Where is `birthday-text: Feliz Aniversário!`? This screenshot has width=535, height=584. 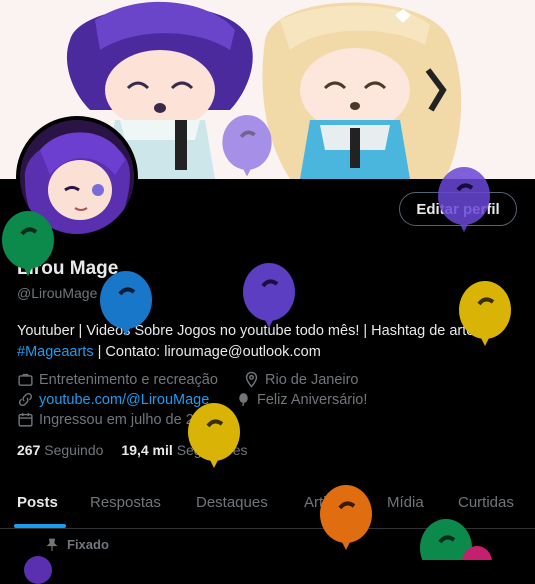
birthday-text: Feliz Aniversário! is located at coordinates (312, 399).